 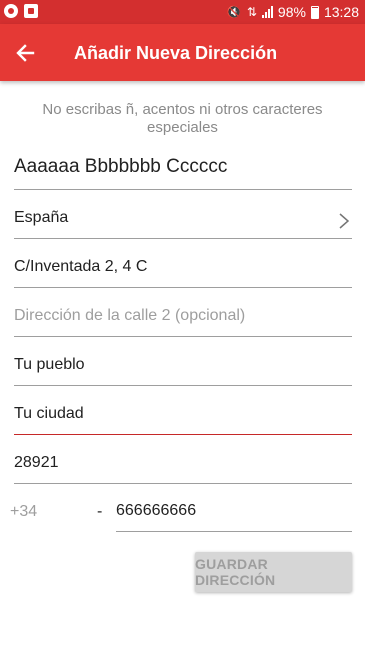 What do you see at coordinates (234, 12) in the screenshot?
I see `mute-icon: 🔇` at bounding box center [234, 12].